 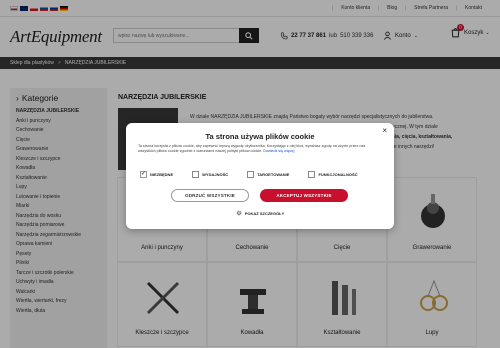 What do you see at coordinates (384, 130) in the screenshot?
I see `close-icon: ×` at bounding box center [384, 130].